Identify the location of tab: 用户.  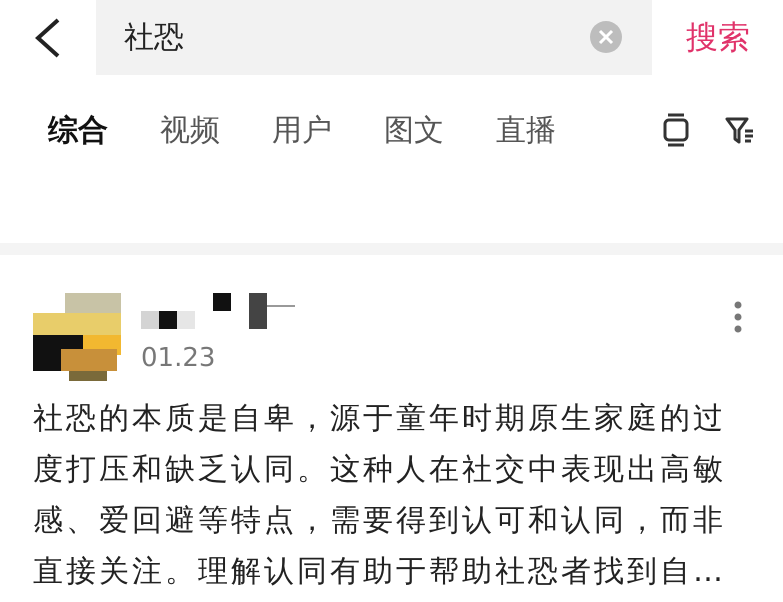
(302, 130).